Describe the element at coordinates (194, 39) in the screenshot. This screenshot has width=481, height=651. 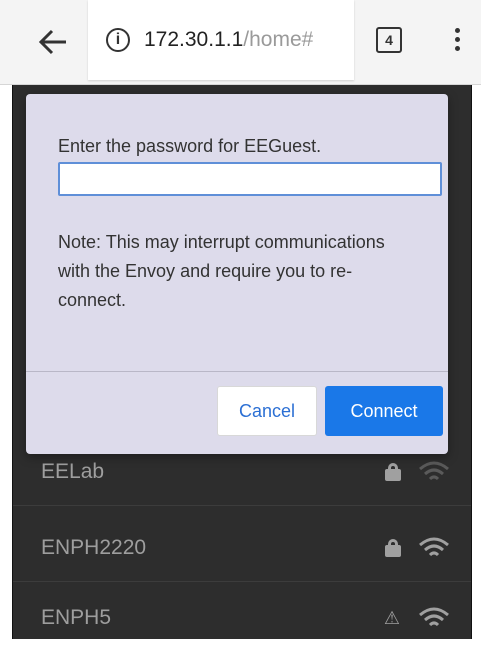
I see `url-host: 172.30.1.1` at that location.